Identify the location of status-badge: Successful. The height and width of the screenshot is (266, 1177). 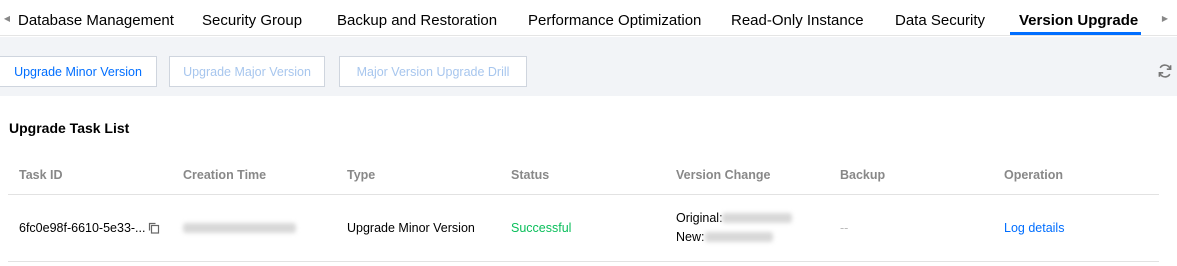
(541, 228).